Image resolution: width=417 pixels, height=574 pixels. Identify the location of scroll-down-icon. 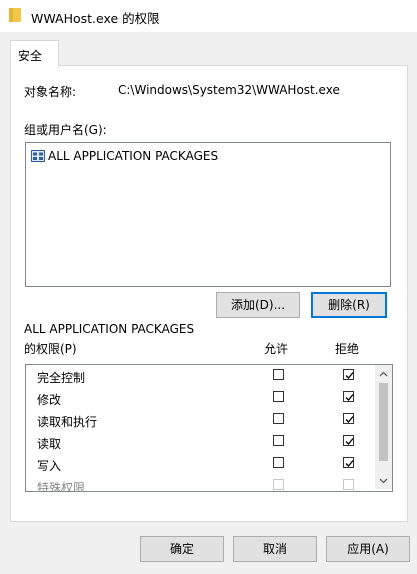
(383, 480).